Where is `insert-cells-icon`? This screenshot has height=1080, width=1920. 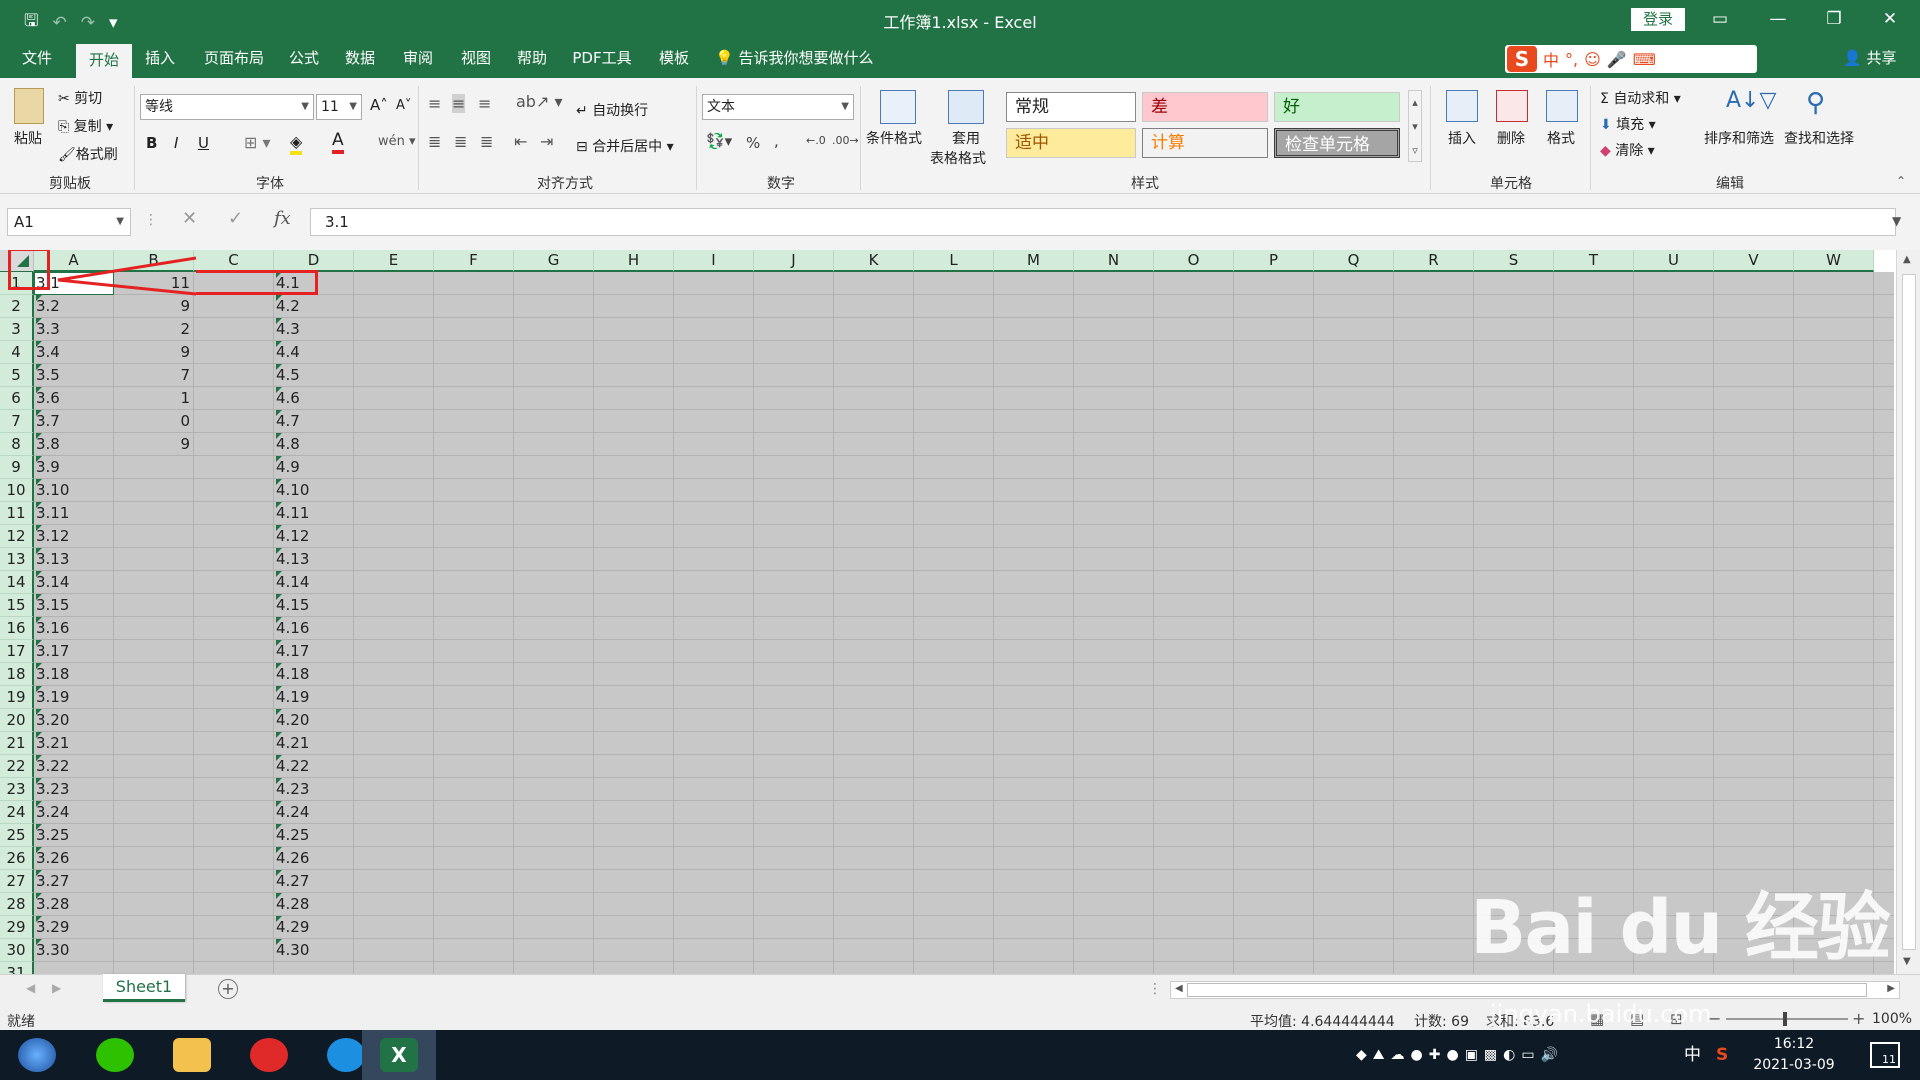 insert-cells-icon is located at coordinates (1462, 106).